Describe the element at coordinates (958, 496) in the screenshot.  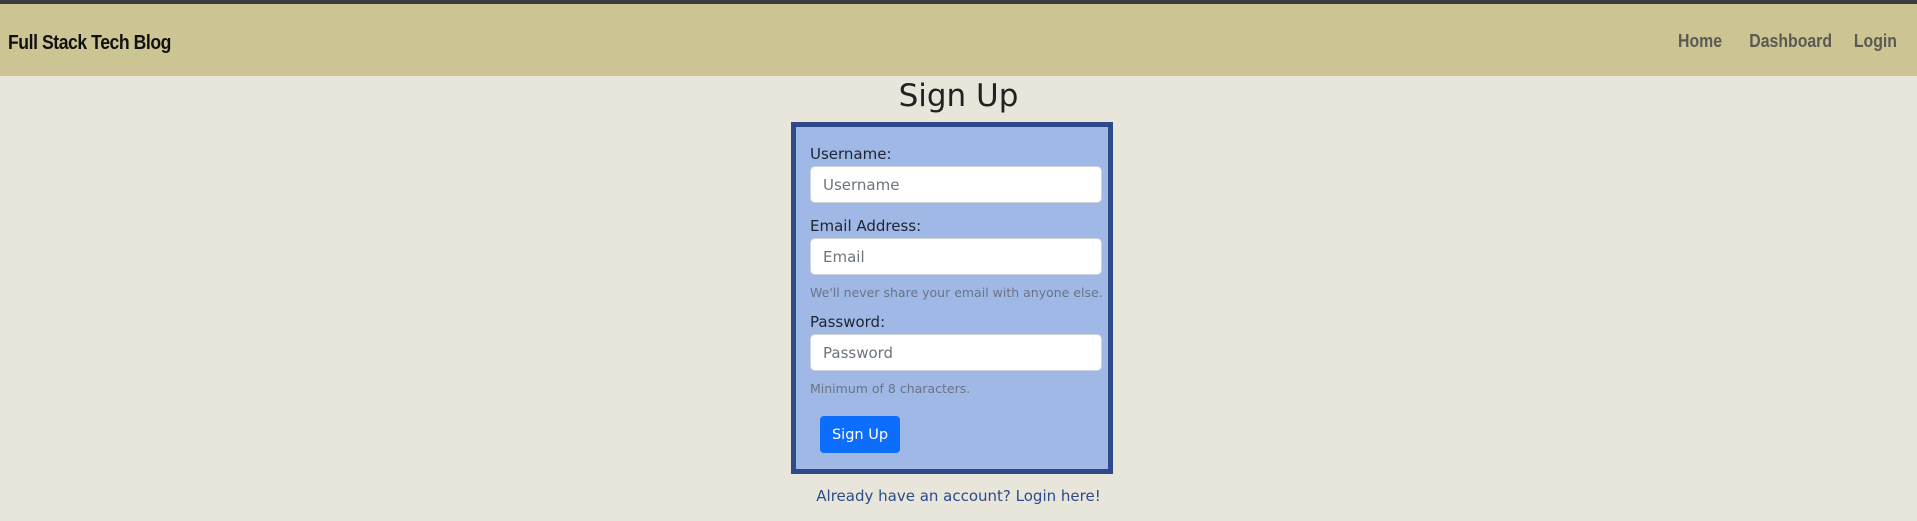
I see `login-here-link: Already have an account? Login here!` at that location.